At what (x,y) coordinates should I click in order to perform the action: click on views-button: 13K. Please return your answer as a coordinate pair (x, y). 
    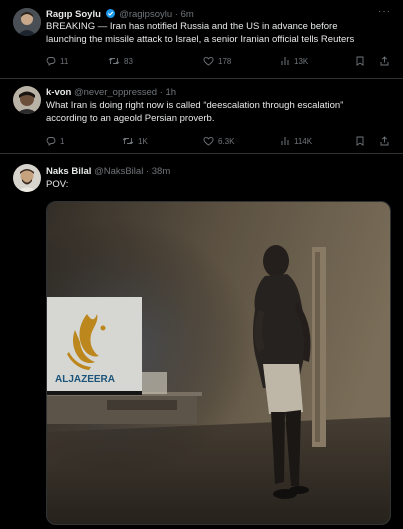
    Looking at the image, I should click on (294, 61).